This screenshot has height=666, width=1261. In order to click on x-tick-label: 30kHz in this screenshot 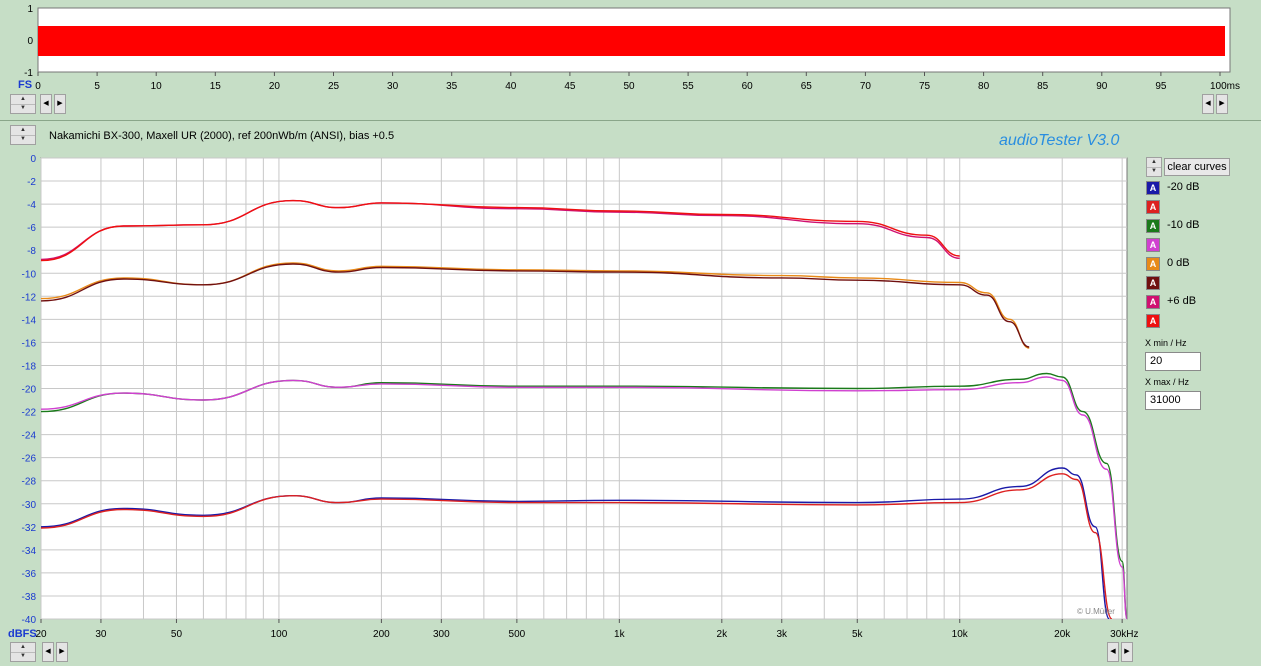, I will do `click(1124, 634)`.